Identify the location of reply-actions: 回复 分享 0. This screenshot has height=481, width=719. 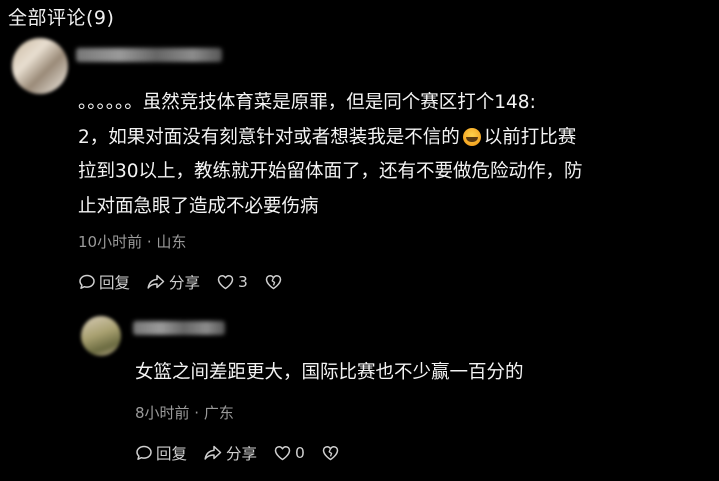
(247, 453).